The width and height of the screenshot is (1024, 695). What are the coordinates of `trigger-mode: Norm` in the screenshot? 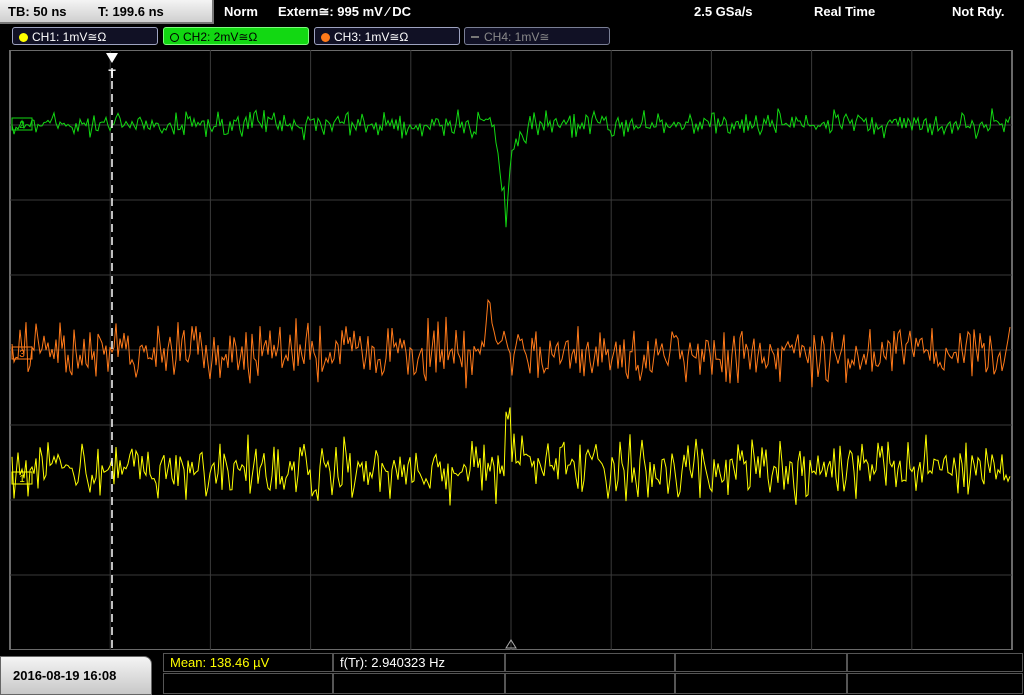 It's located at (241, 11).